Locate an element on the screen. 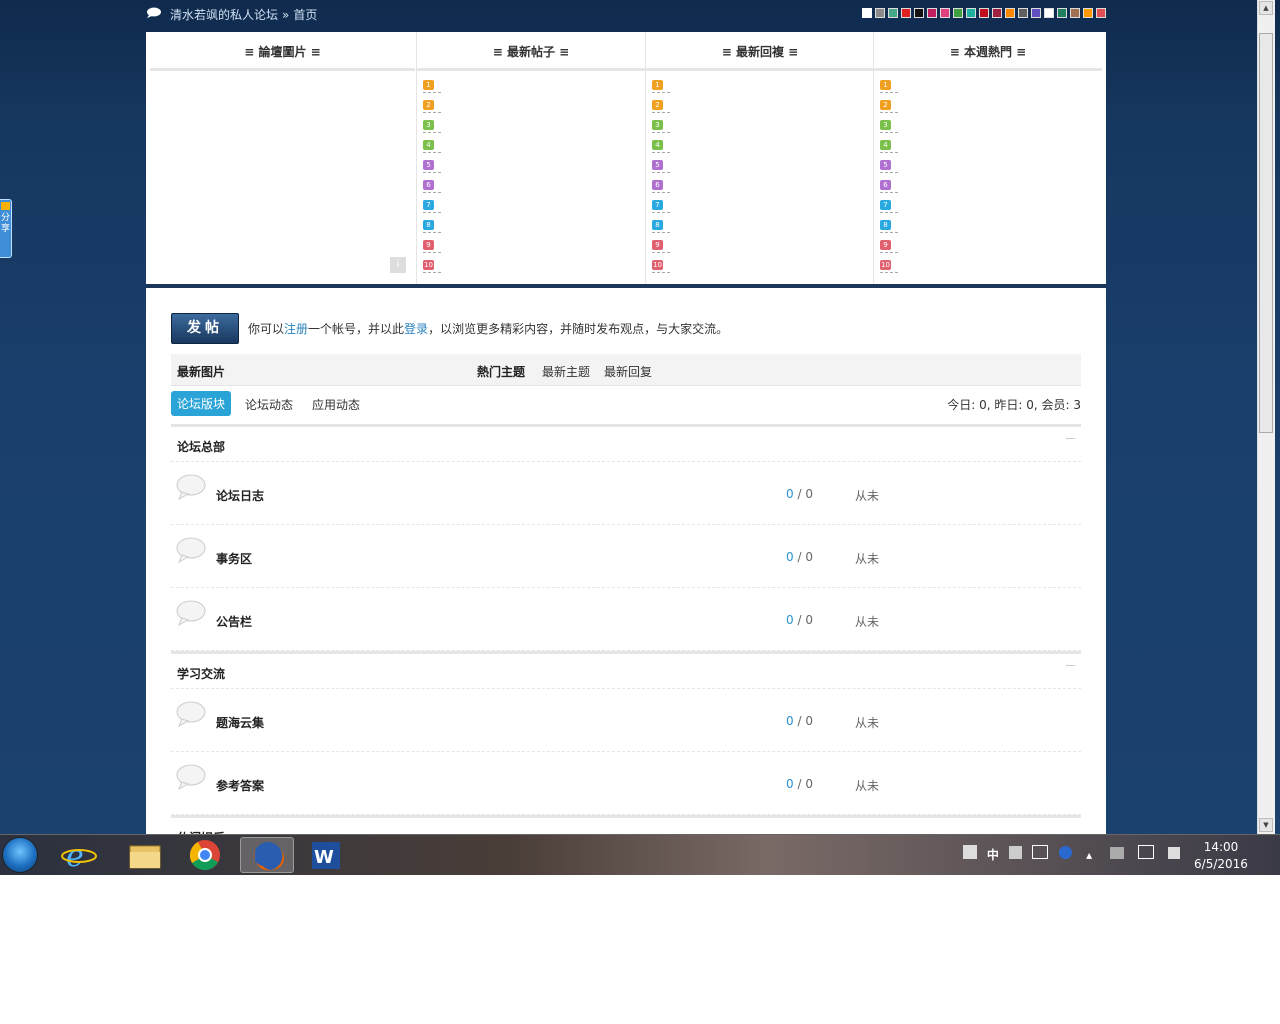  breadcrumb-site-link: 清水若飒的私人论坛 is located at coordinates (224, 15).